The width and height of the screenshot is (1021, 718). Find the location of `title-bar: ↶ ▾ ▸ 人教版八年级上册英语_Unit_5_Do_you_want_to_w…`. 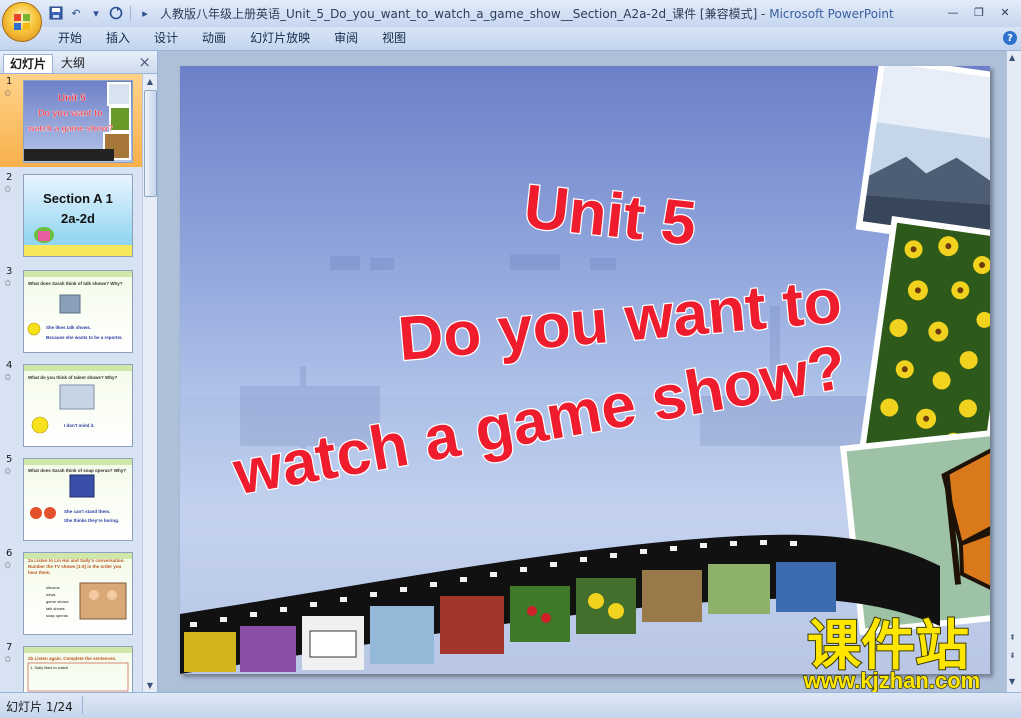

title-bar: ↶ ▾ ▸ 人教版八年级上册英语_Unit_5_Do_you_want_to_w… is located at coordinates (510, 13).